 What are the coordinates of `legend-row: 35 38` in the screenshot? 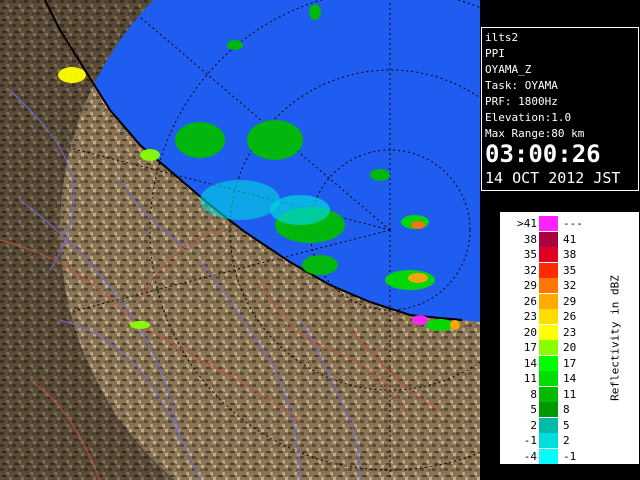 It's located at (569, 255).